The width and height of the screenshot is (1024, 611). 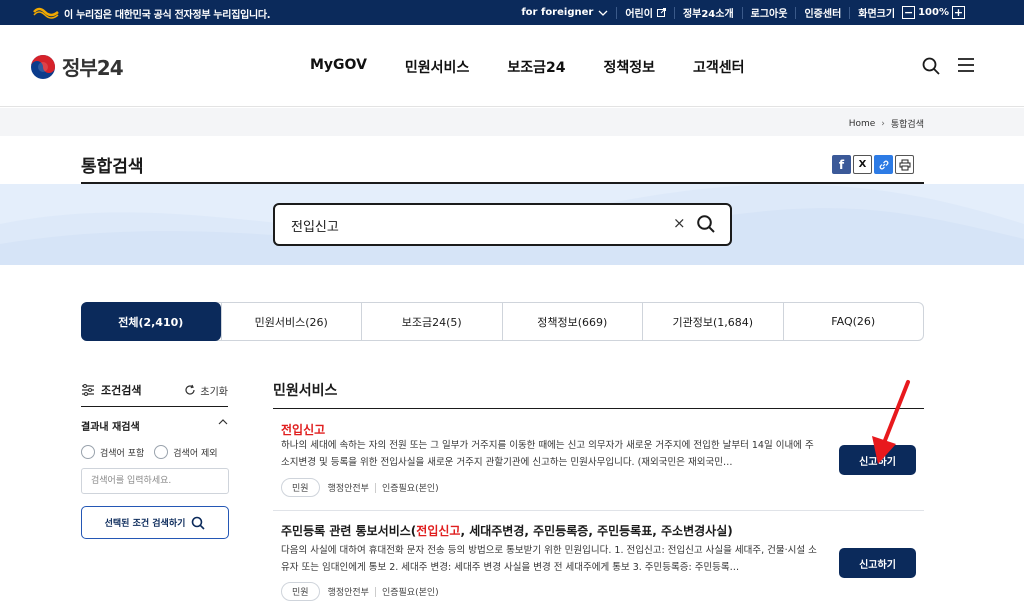 What do you see at coordinates (190, 389) in the screenshot?
I see `refresh-icon` at bounding box center [190, 389].